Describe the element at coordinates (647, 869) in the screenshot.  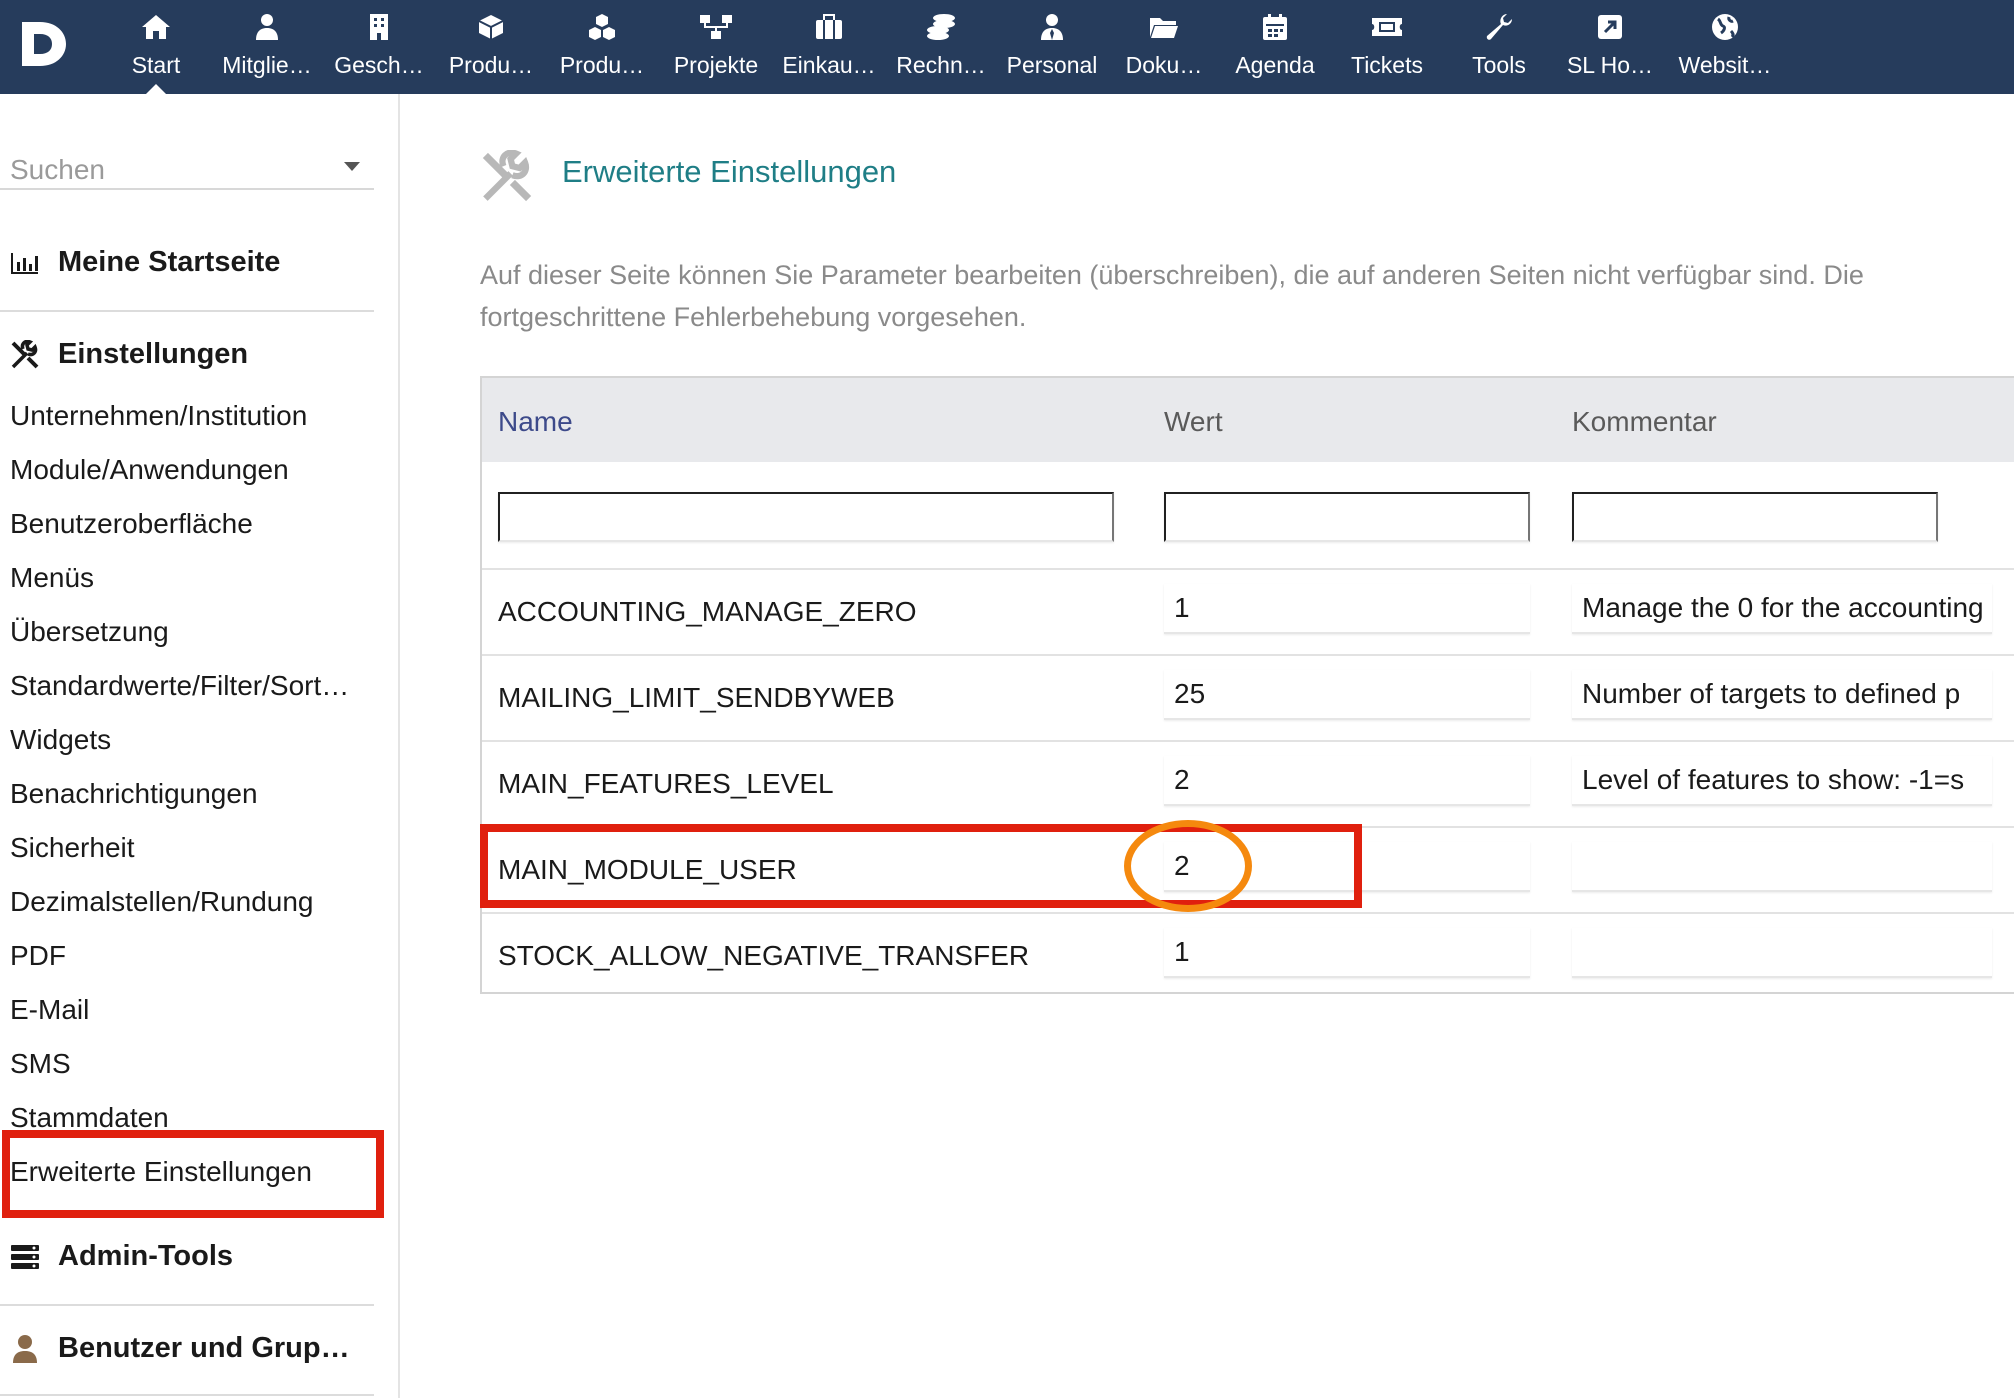
I see `setting-name: MAIN_MODULE_USER` at that location.